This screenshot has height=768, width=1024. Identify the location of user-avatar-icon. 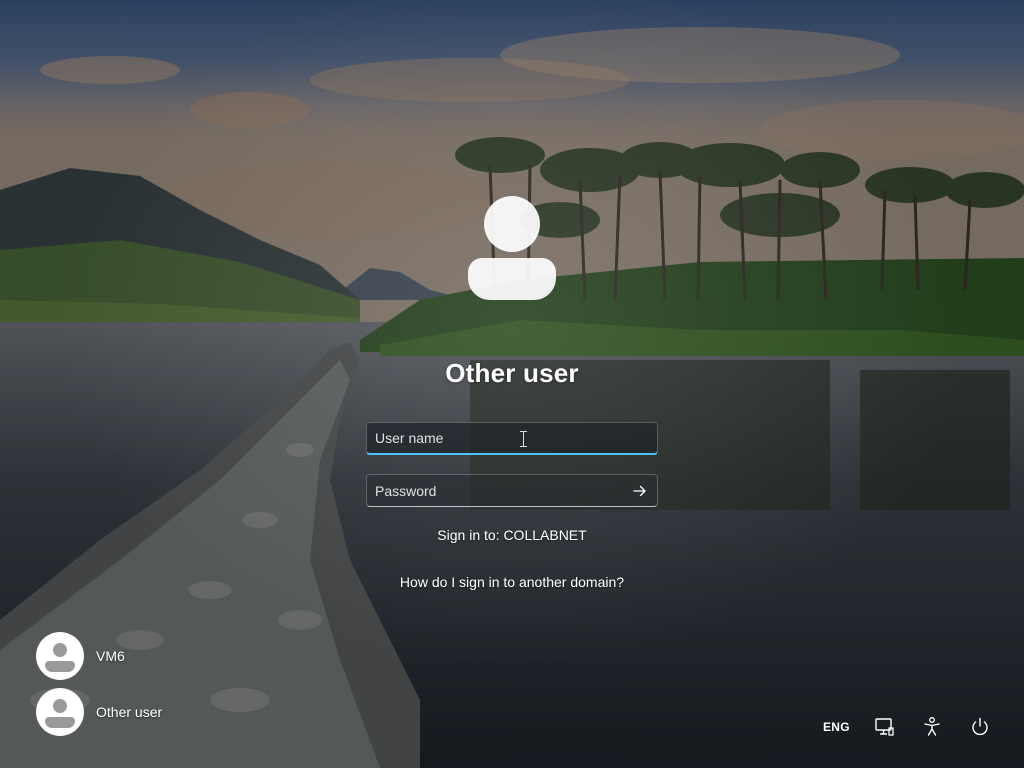
(512, 248).